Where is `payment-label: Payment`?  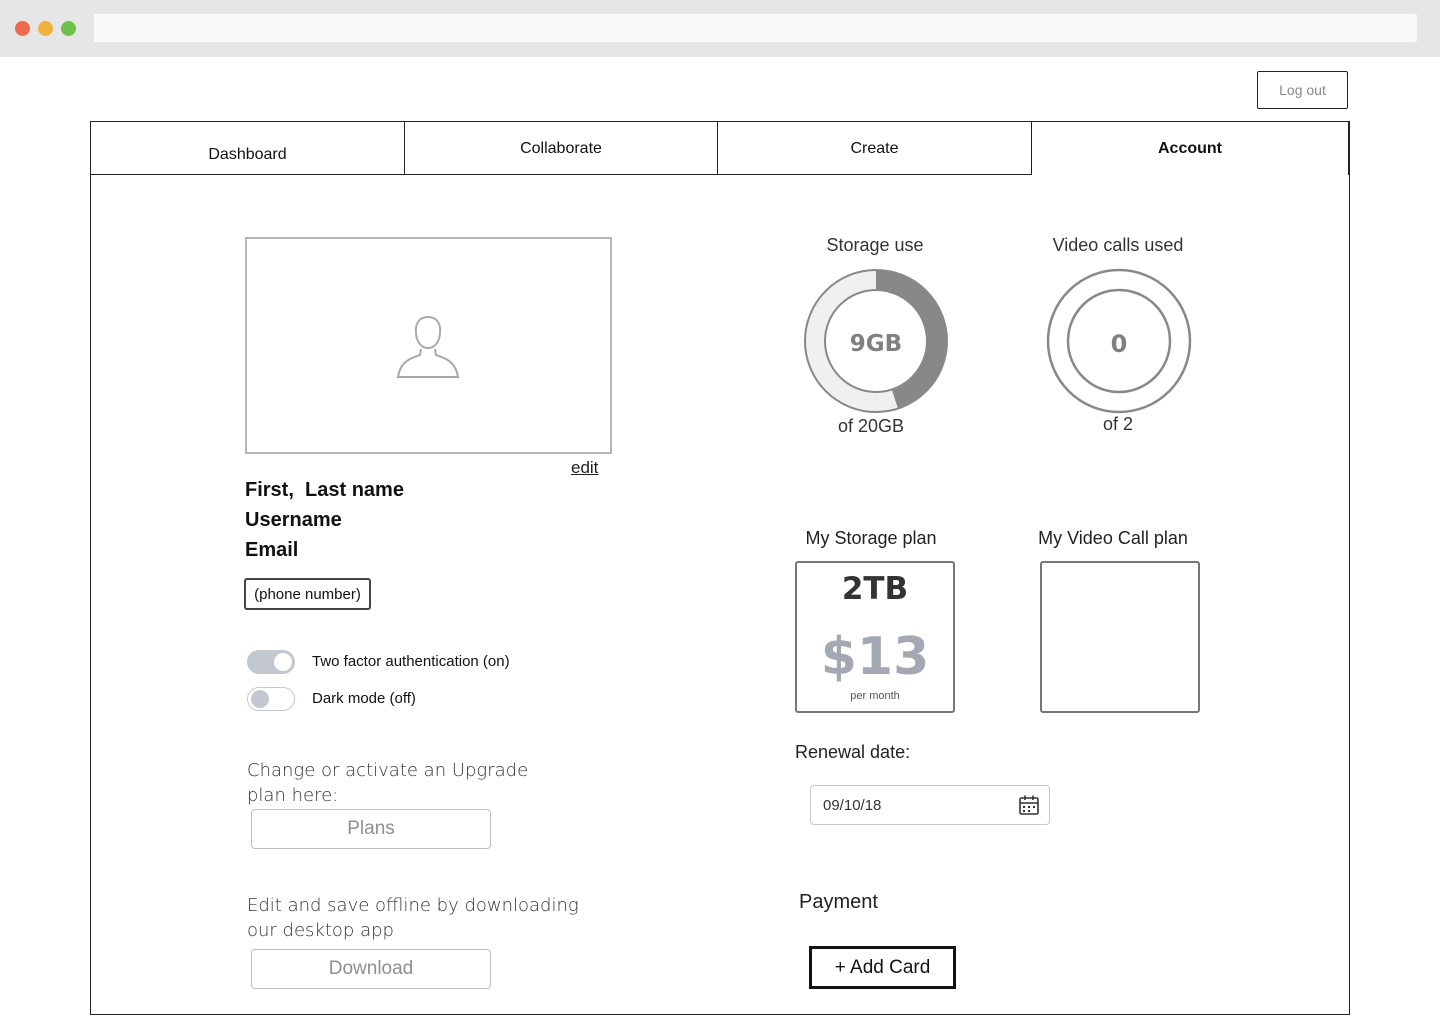
payment-label: Payment is located at coordinates (838, 902).